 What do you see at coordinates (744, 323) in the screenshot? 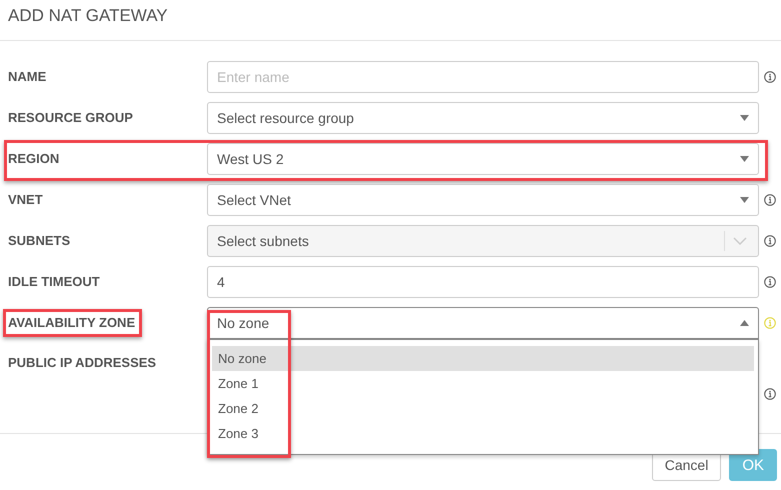
I see `caret-up-icon` at bounding box center [744, 323].